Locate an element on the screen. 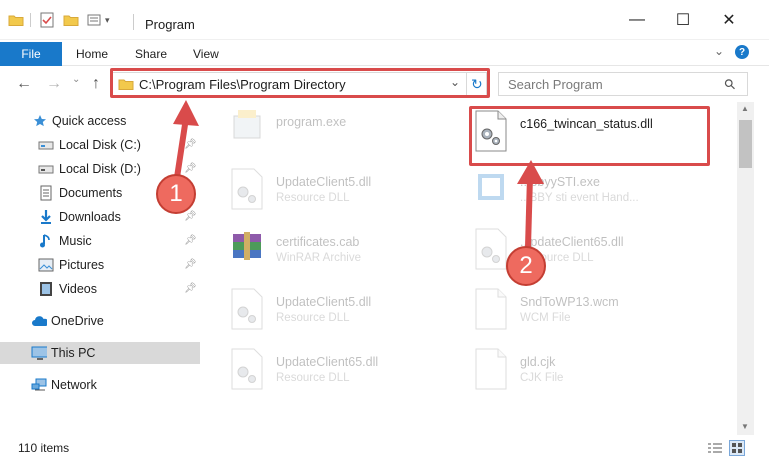 This screenshot has height=471, width=769. file-name: ...pdateClient65.dll is located at coordinates (572, 242).